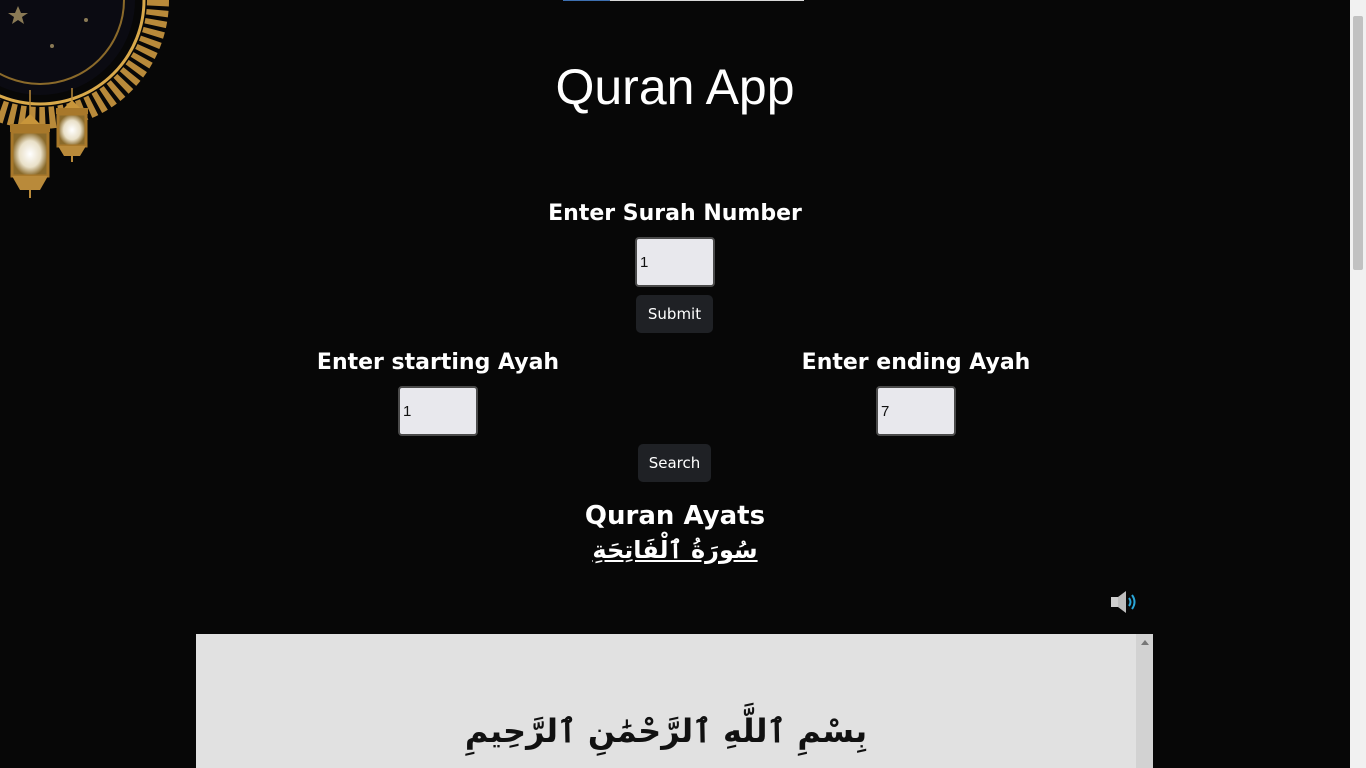 This screenshot has height=768, width=1366. What do you see at coordinates (916, 362) in the screenshot?
I see `ending-ayah-label: Enter ending Ayah` at bounding box center [916, 362].